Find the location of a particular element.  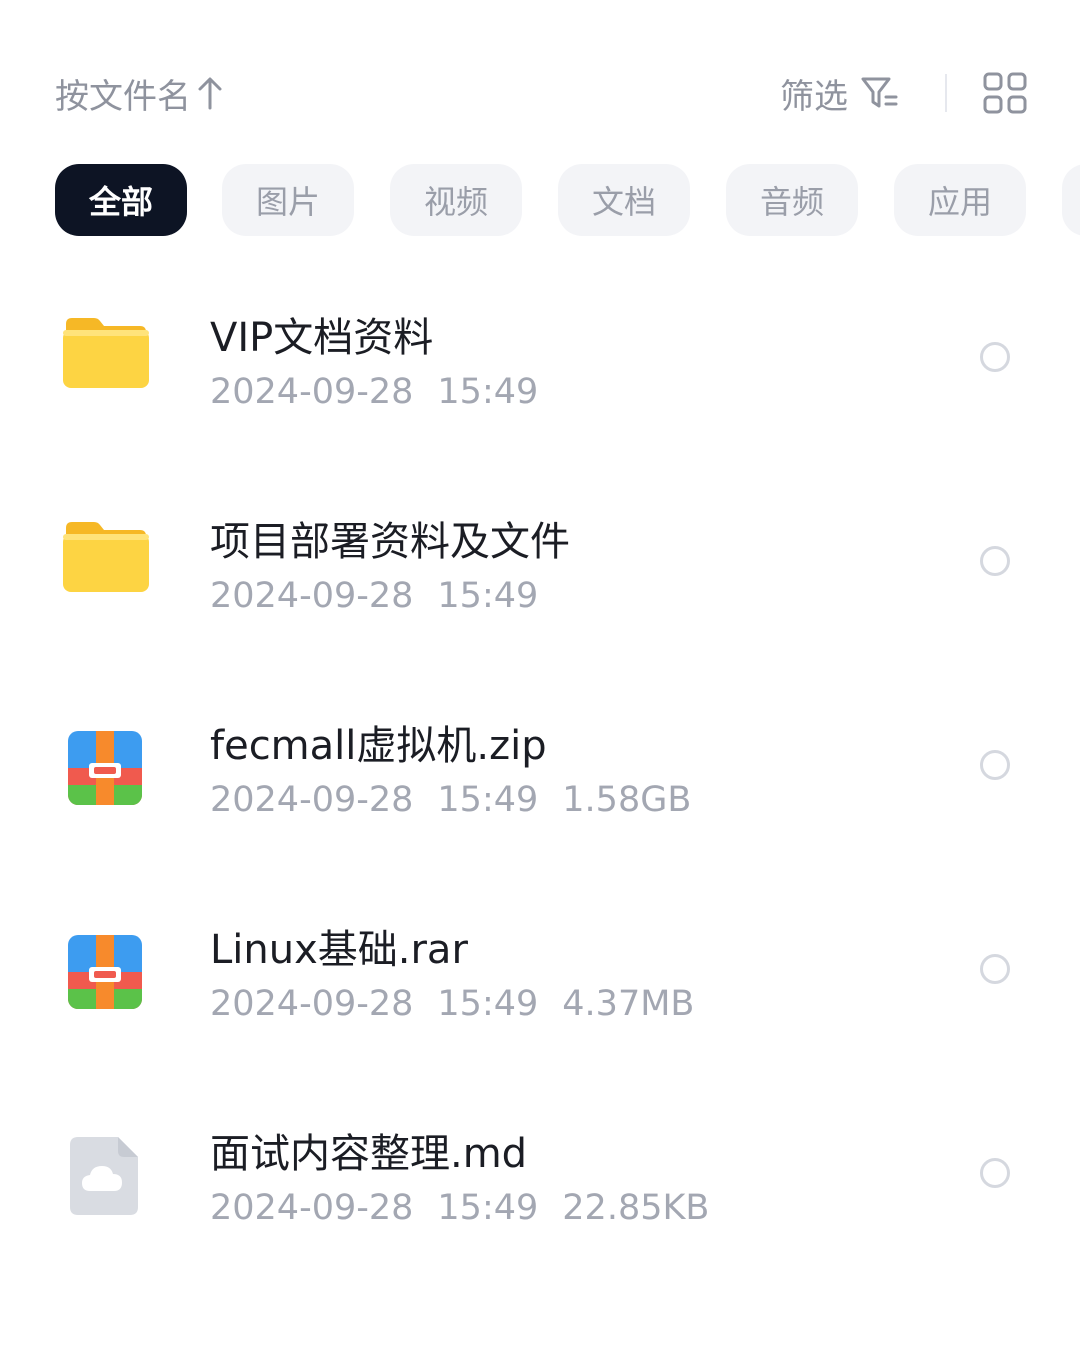

filter-label: 筛选 is located at coordinates (814, 96).